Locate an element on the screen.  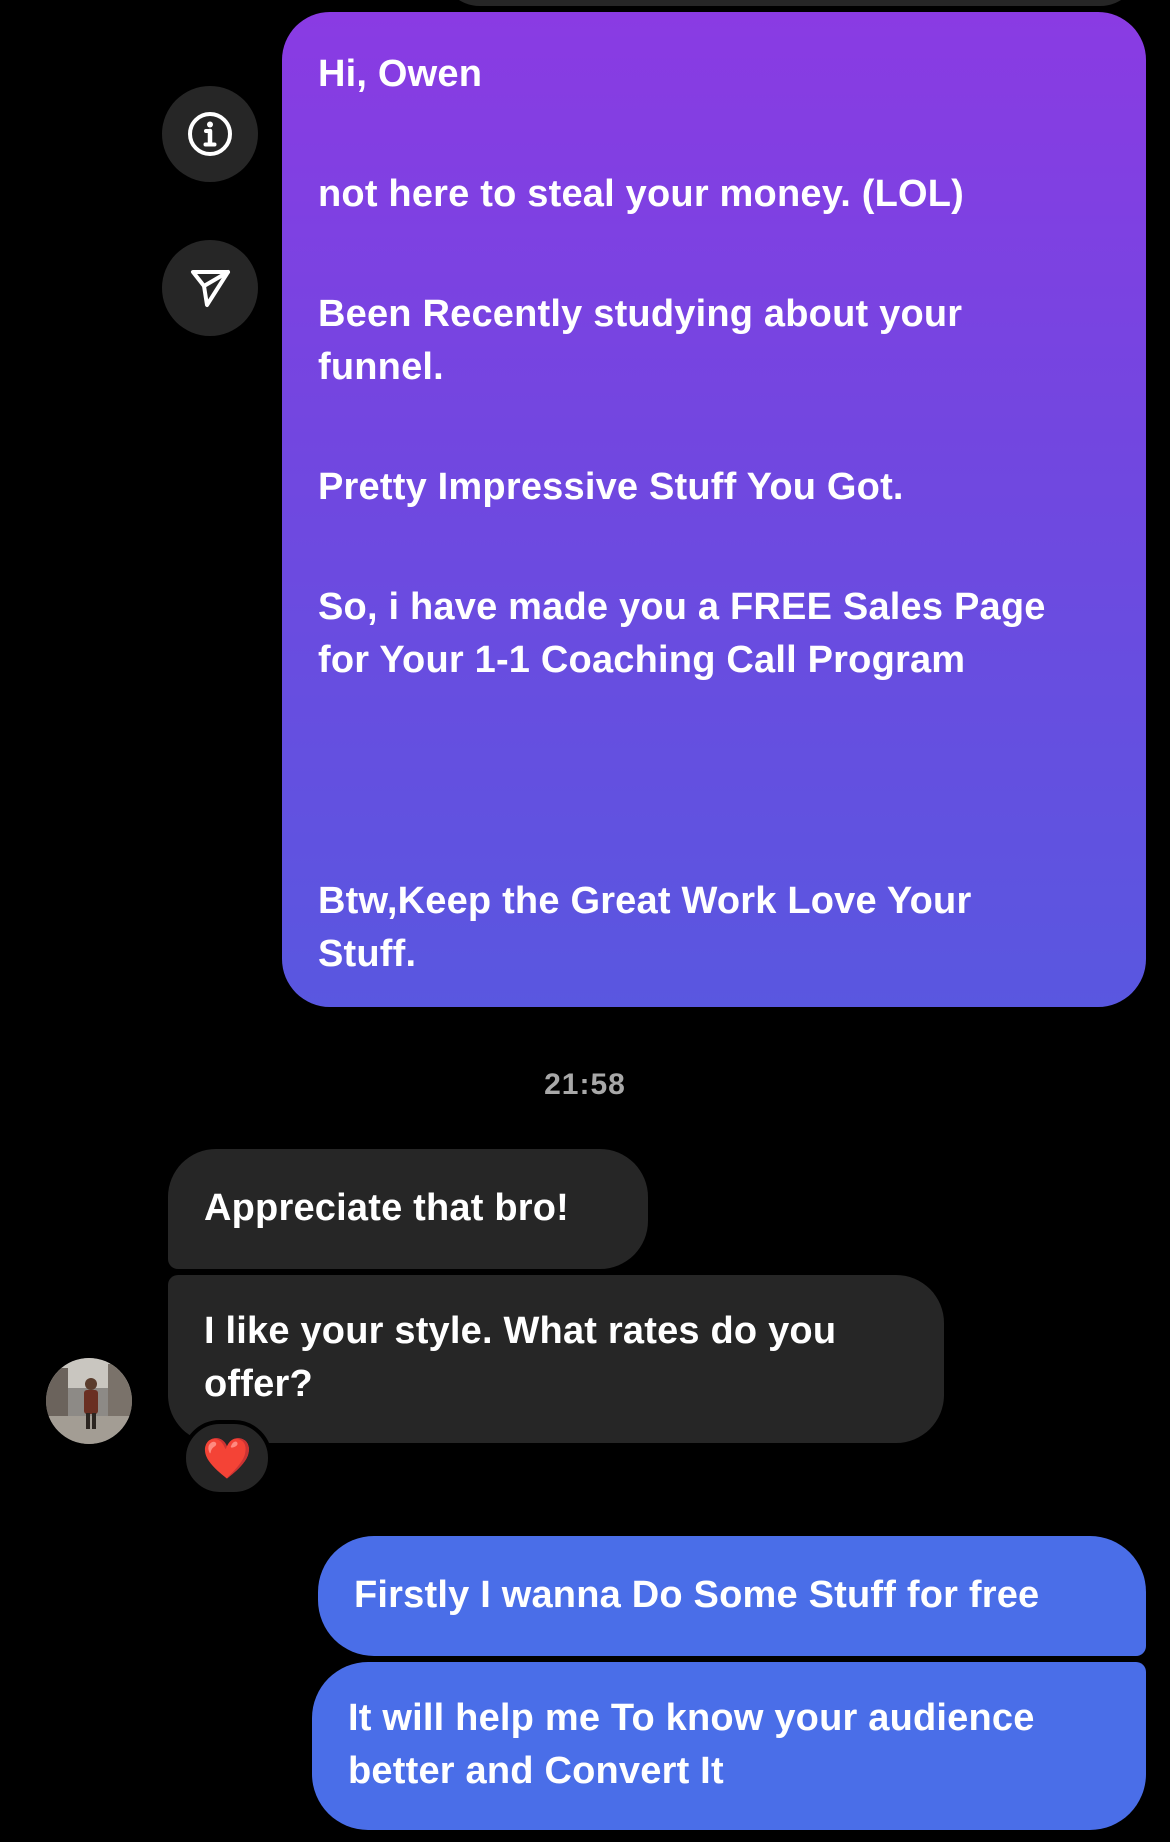
message-line: better and Convert It is located at coordinates (536, 1771).